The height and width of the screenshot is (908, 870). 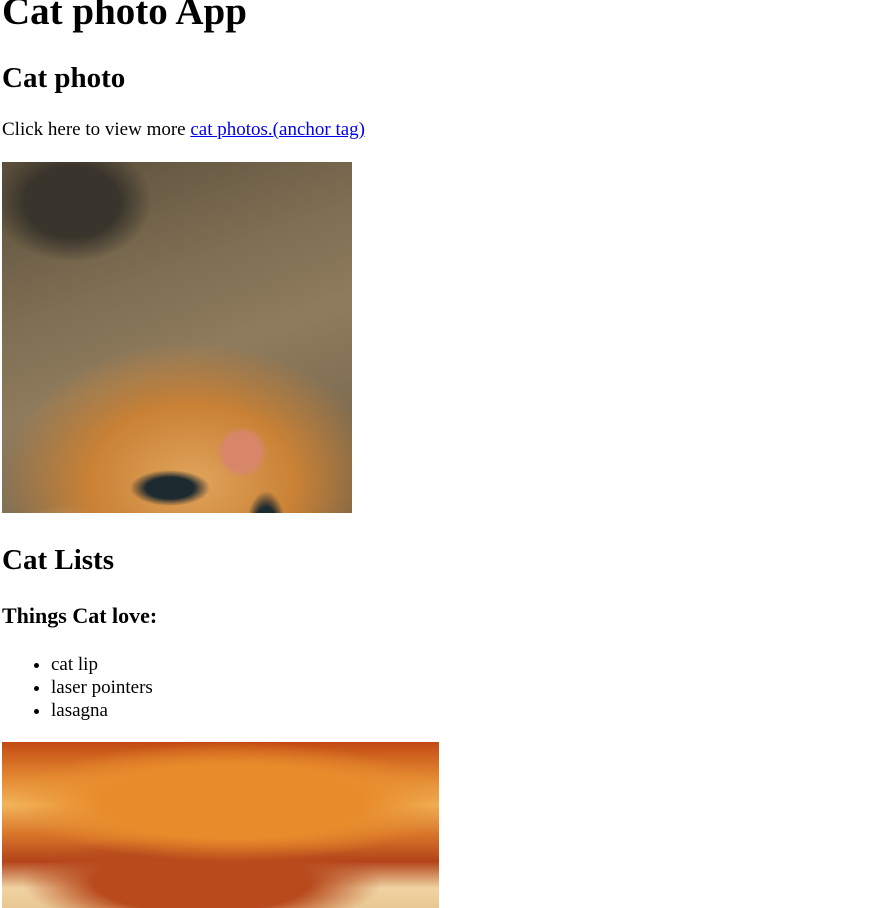 I want to click on intro-text: Click here to view more, so click(x=96, y=129).